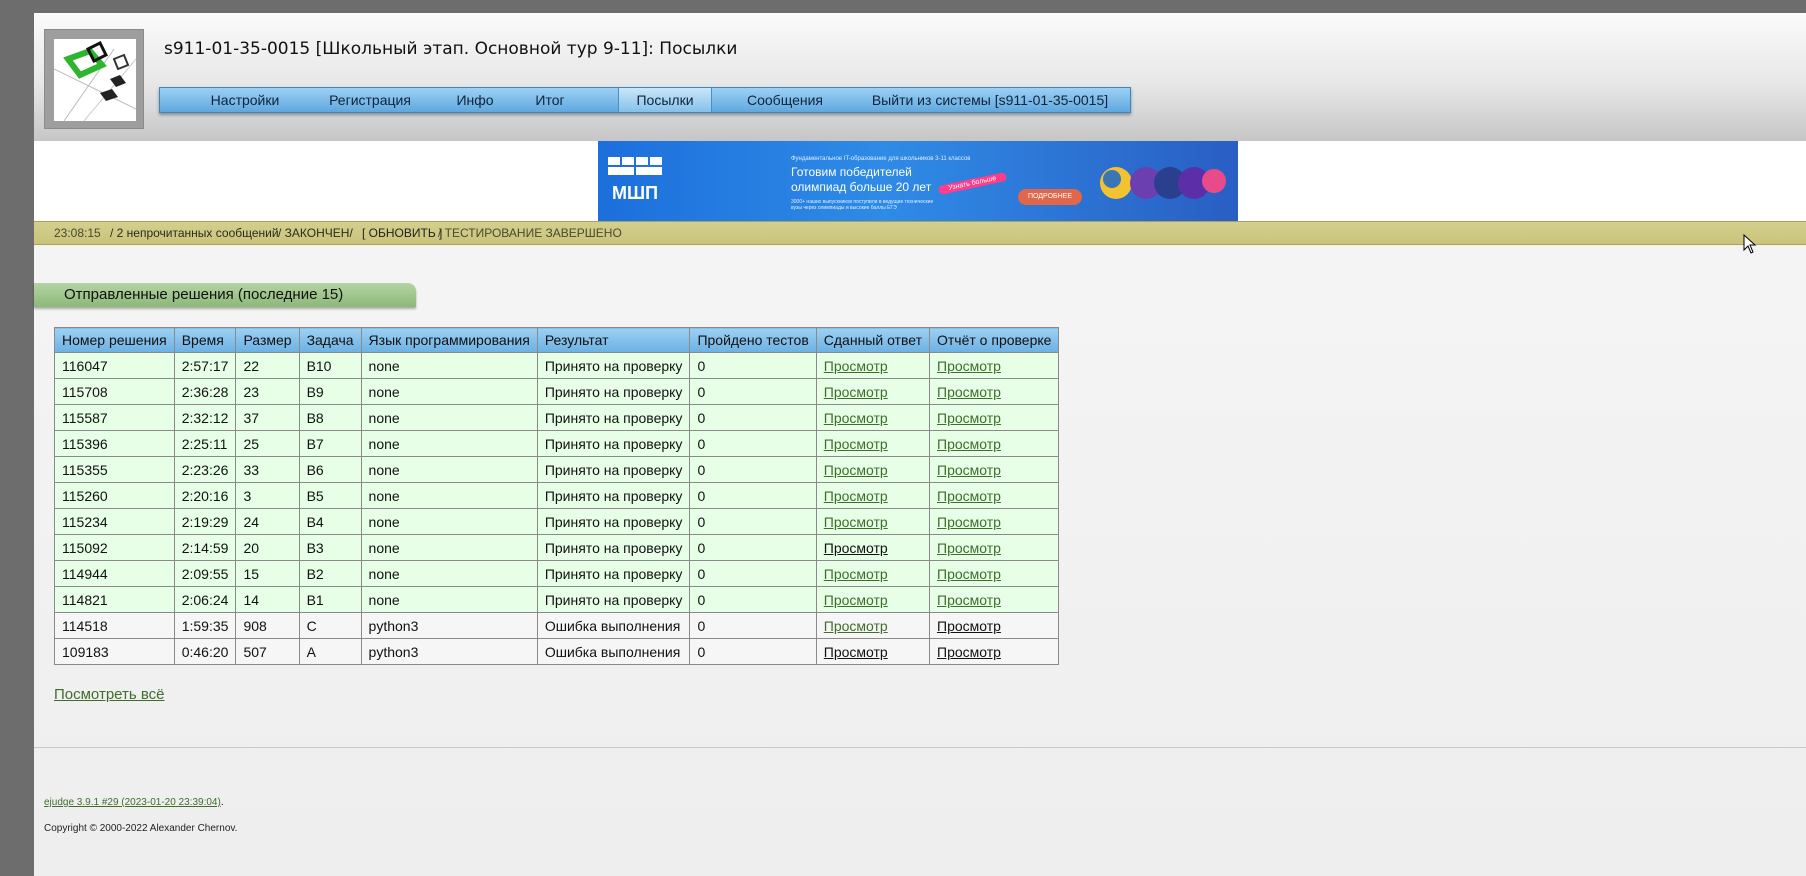 The image size is (1806, 876). I want to click on banner-details-button: ПОДРОБНЕЕ, so click(1050, 197).